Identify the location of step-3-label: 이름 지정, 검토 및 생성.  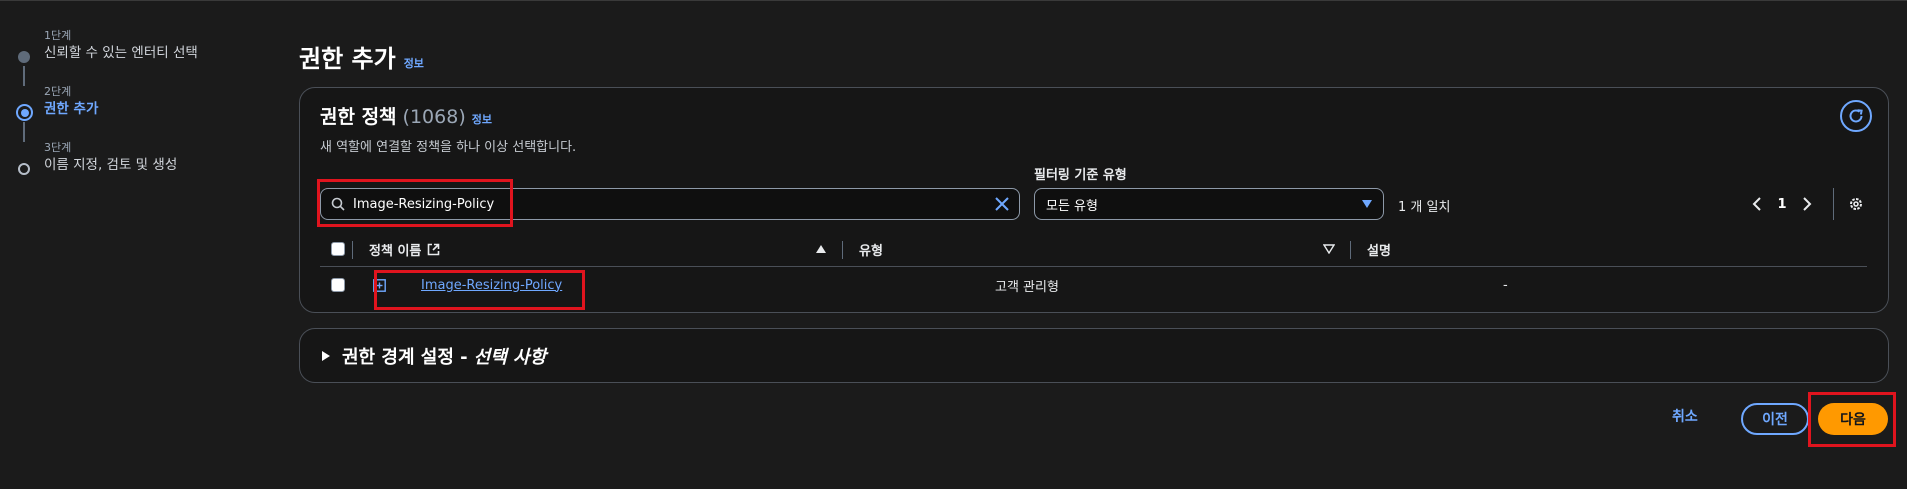
(111, 165).